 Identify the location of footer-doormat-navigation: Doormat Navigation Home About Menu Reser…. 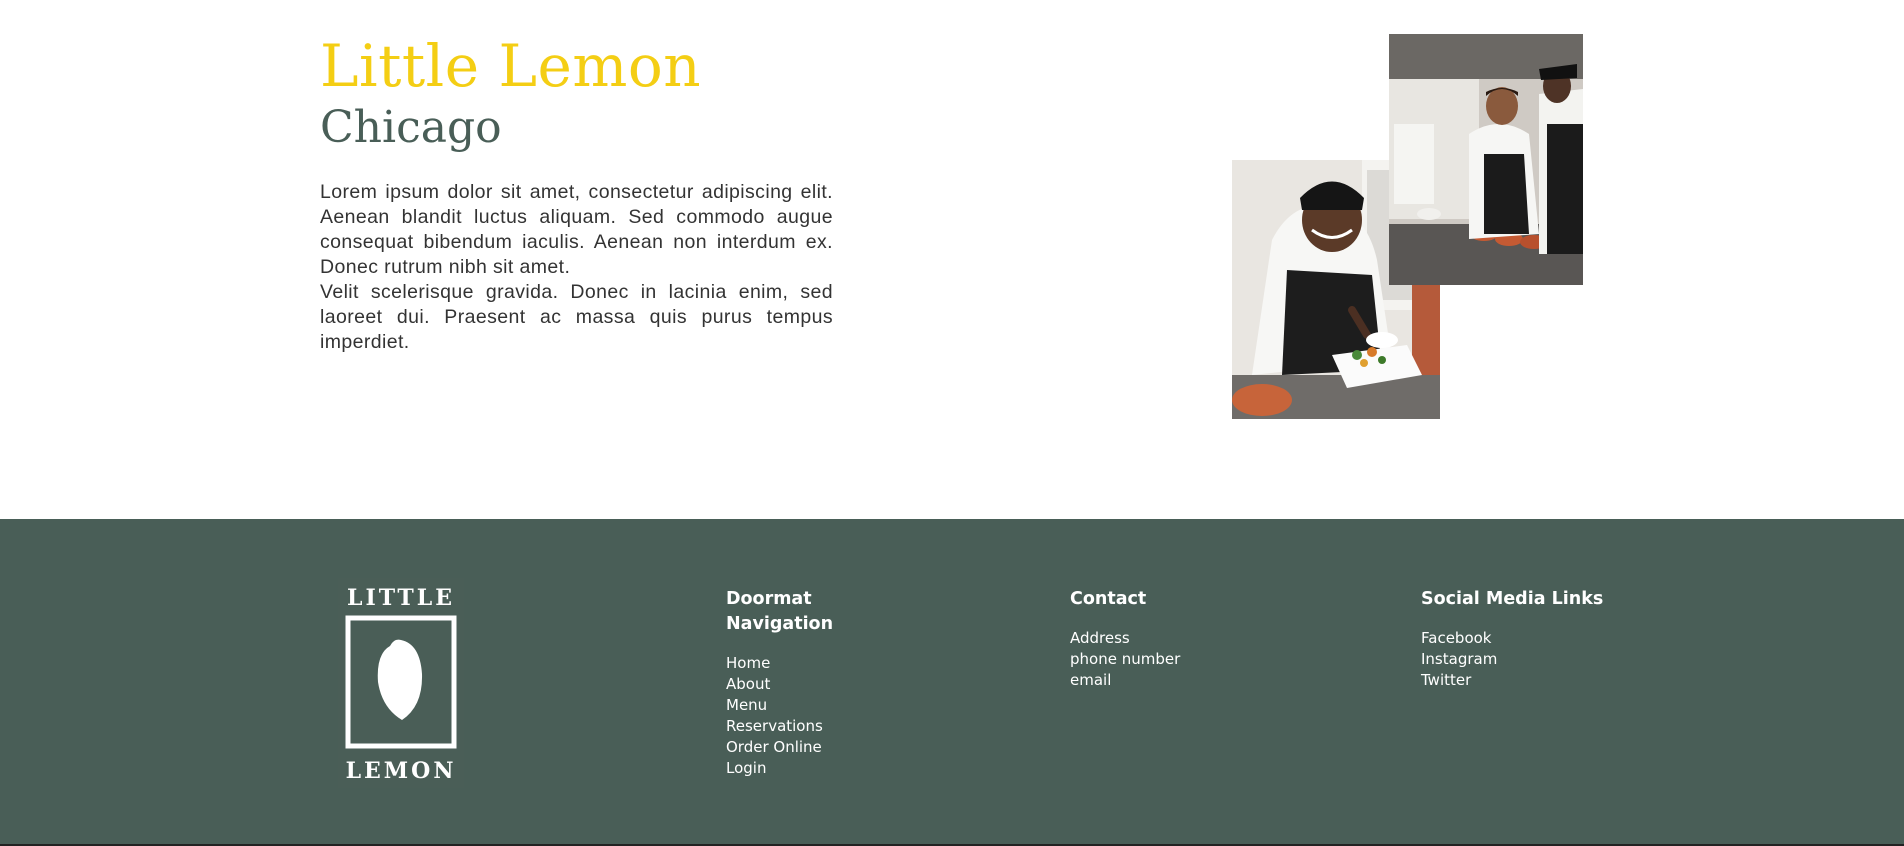
(796, 683).